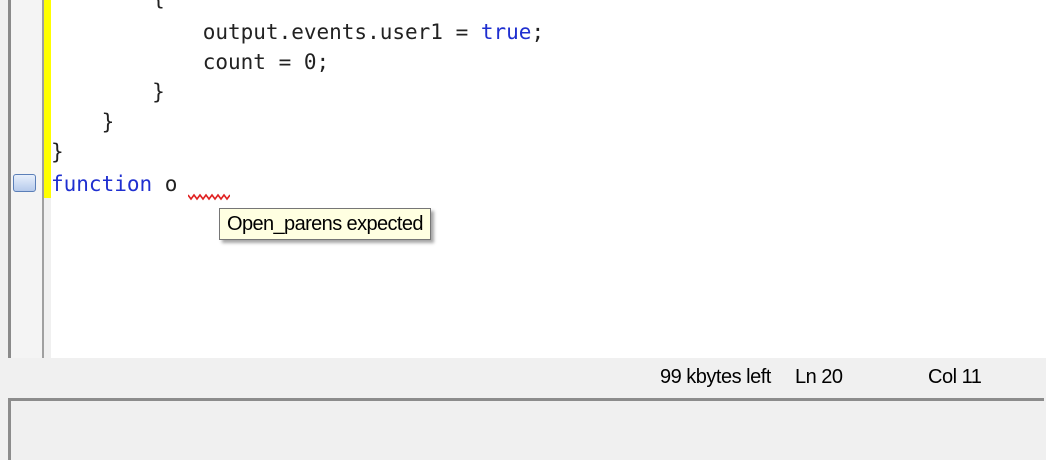 Image resolution: width=1046 pixels, height=460 pixels. What do you see at coordinates (523, 377) in the screenshot?
I see `status-bar: 99 kbytes left Ln 20 Col 11` at bounding box center [523, 377].